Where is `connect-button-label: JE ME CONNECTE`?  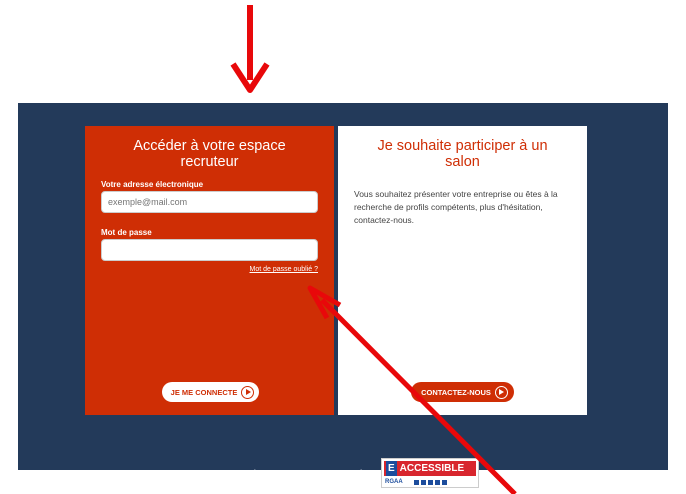
connect-button-label: JE ME CONNECTE is located at coordinates (204, 392).